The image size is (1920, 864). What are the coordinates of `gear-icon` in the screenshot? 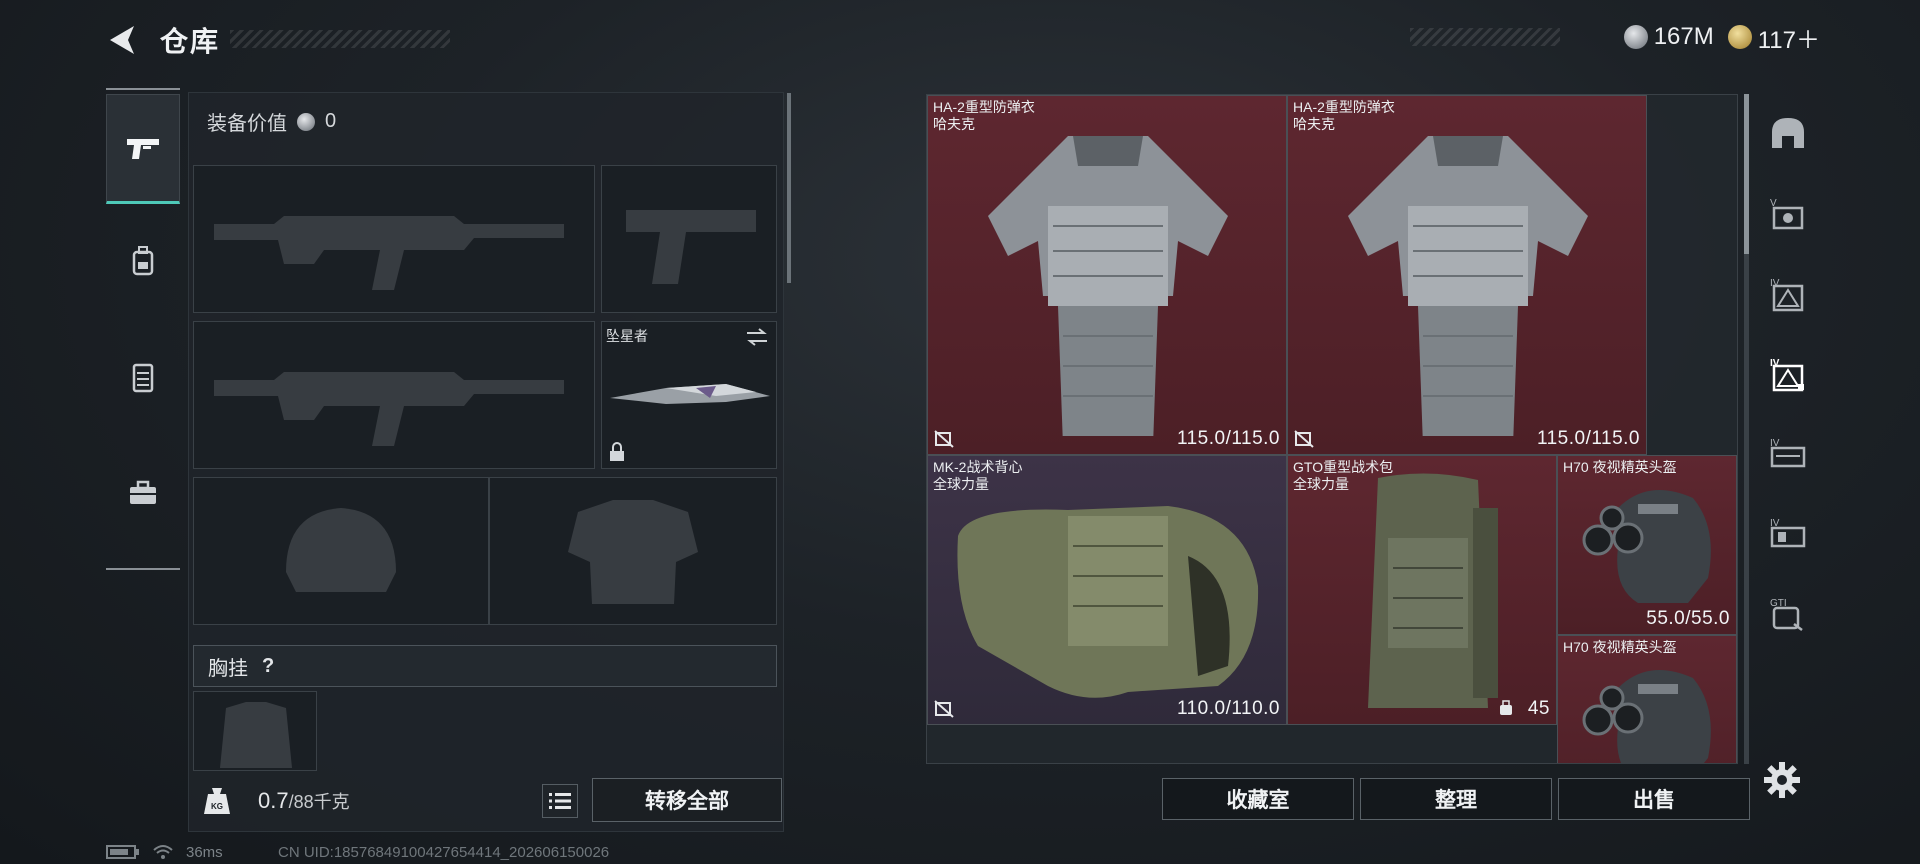 It's located at (1782, 780).